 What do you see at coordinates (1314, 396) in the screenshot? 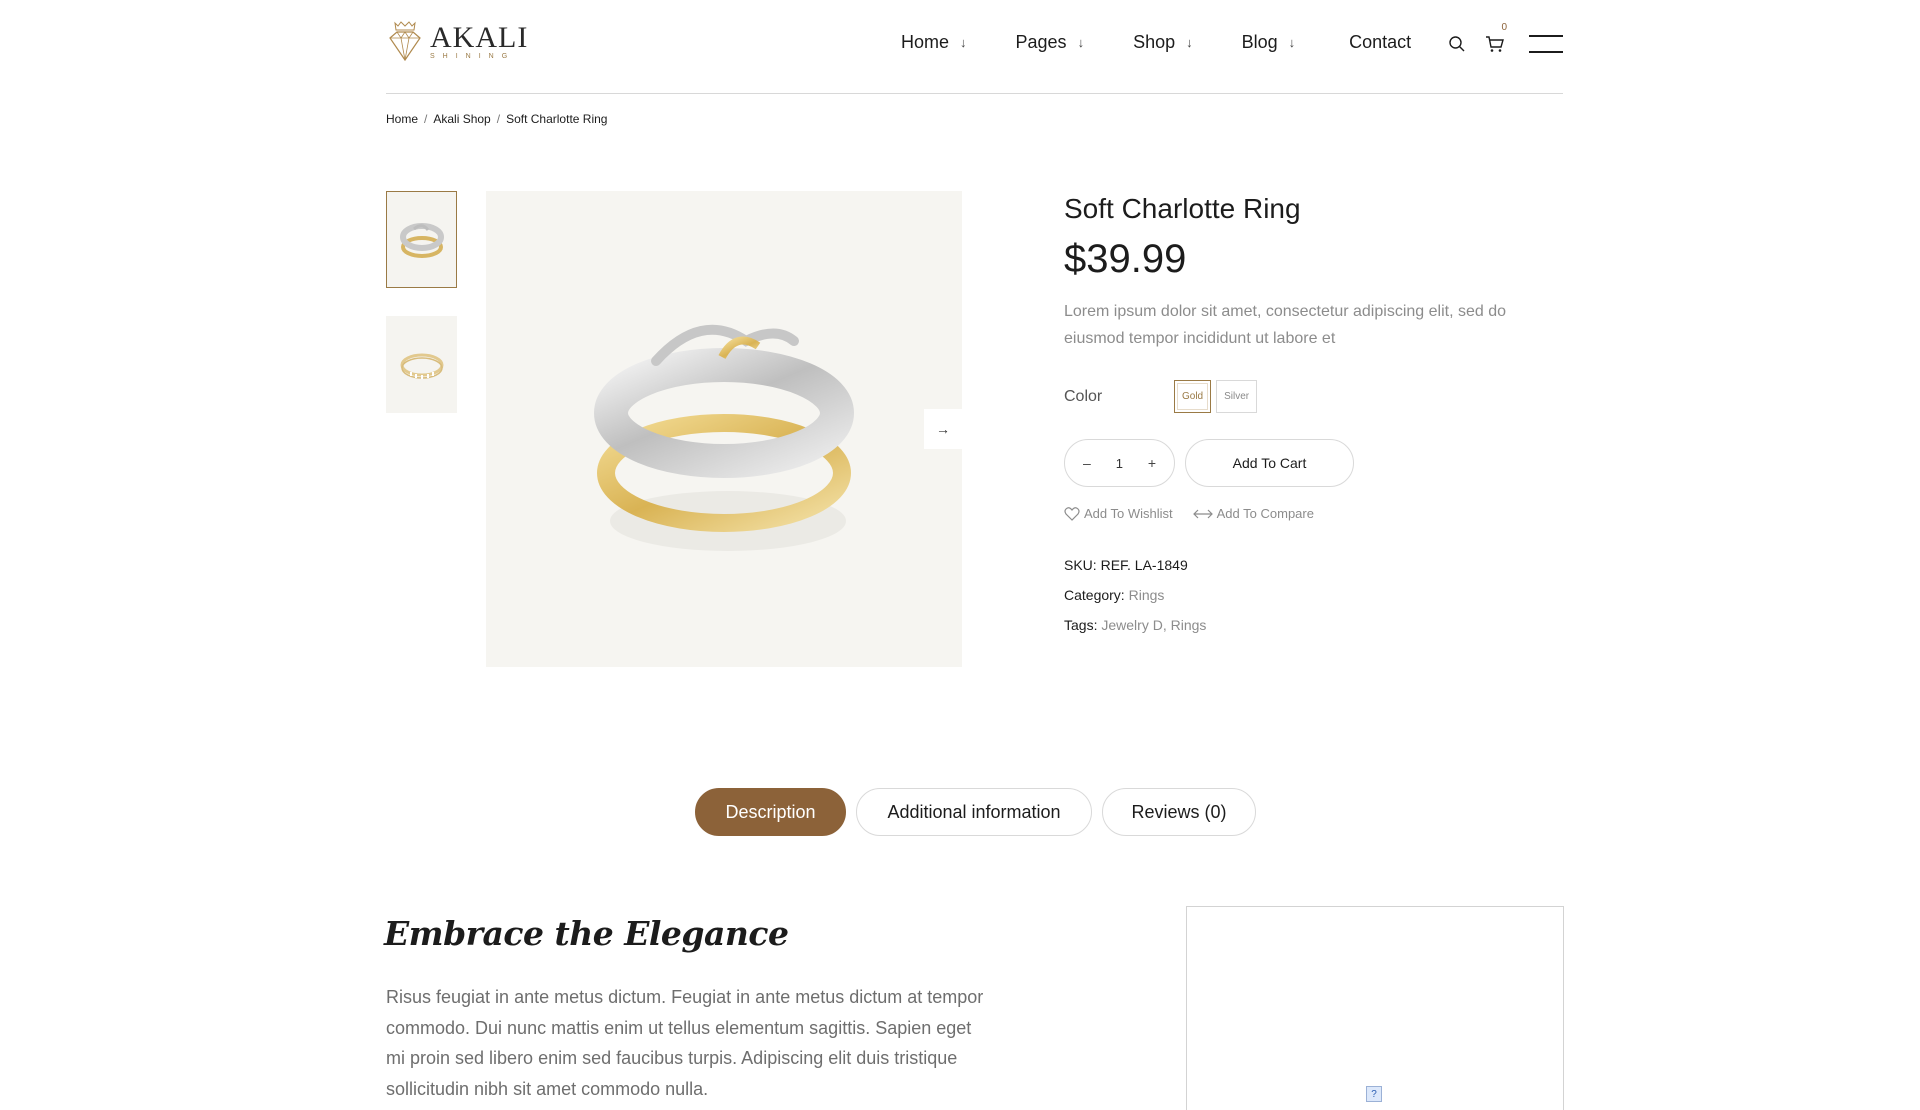
I see `color-selector: Color Gold Silver` at bounding box center [1314, 396].